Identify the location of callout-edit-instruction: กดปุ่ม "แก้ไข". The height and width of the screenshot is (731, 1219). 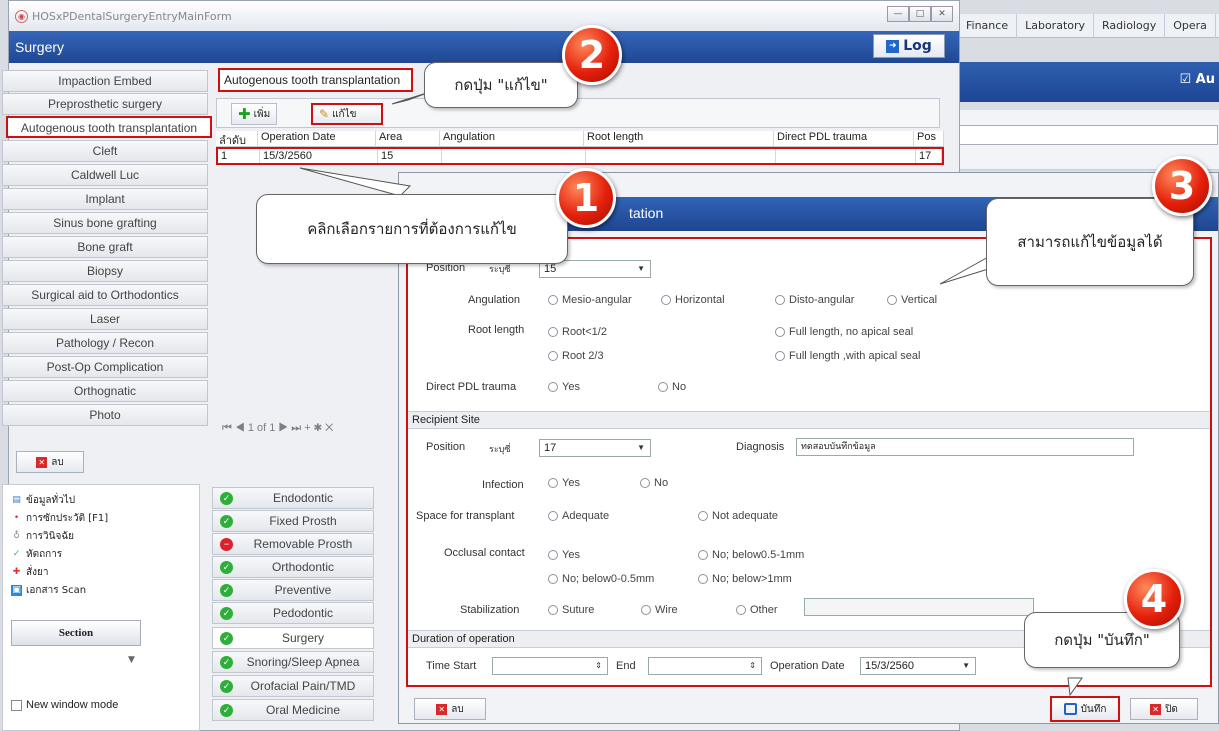
(501, 85).